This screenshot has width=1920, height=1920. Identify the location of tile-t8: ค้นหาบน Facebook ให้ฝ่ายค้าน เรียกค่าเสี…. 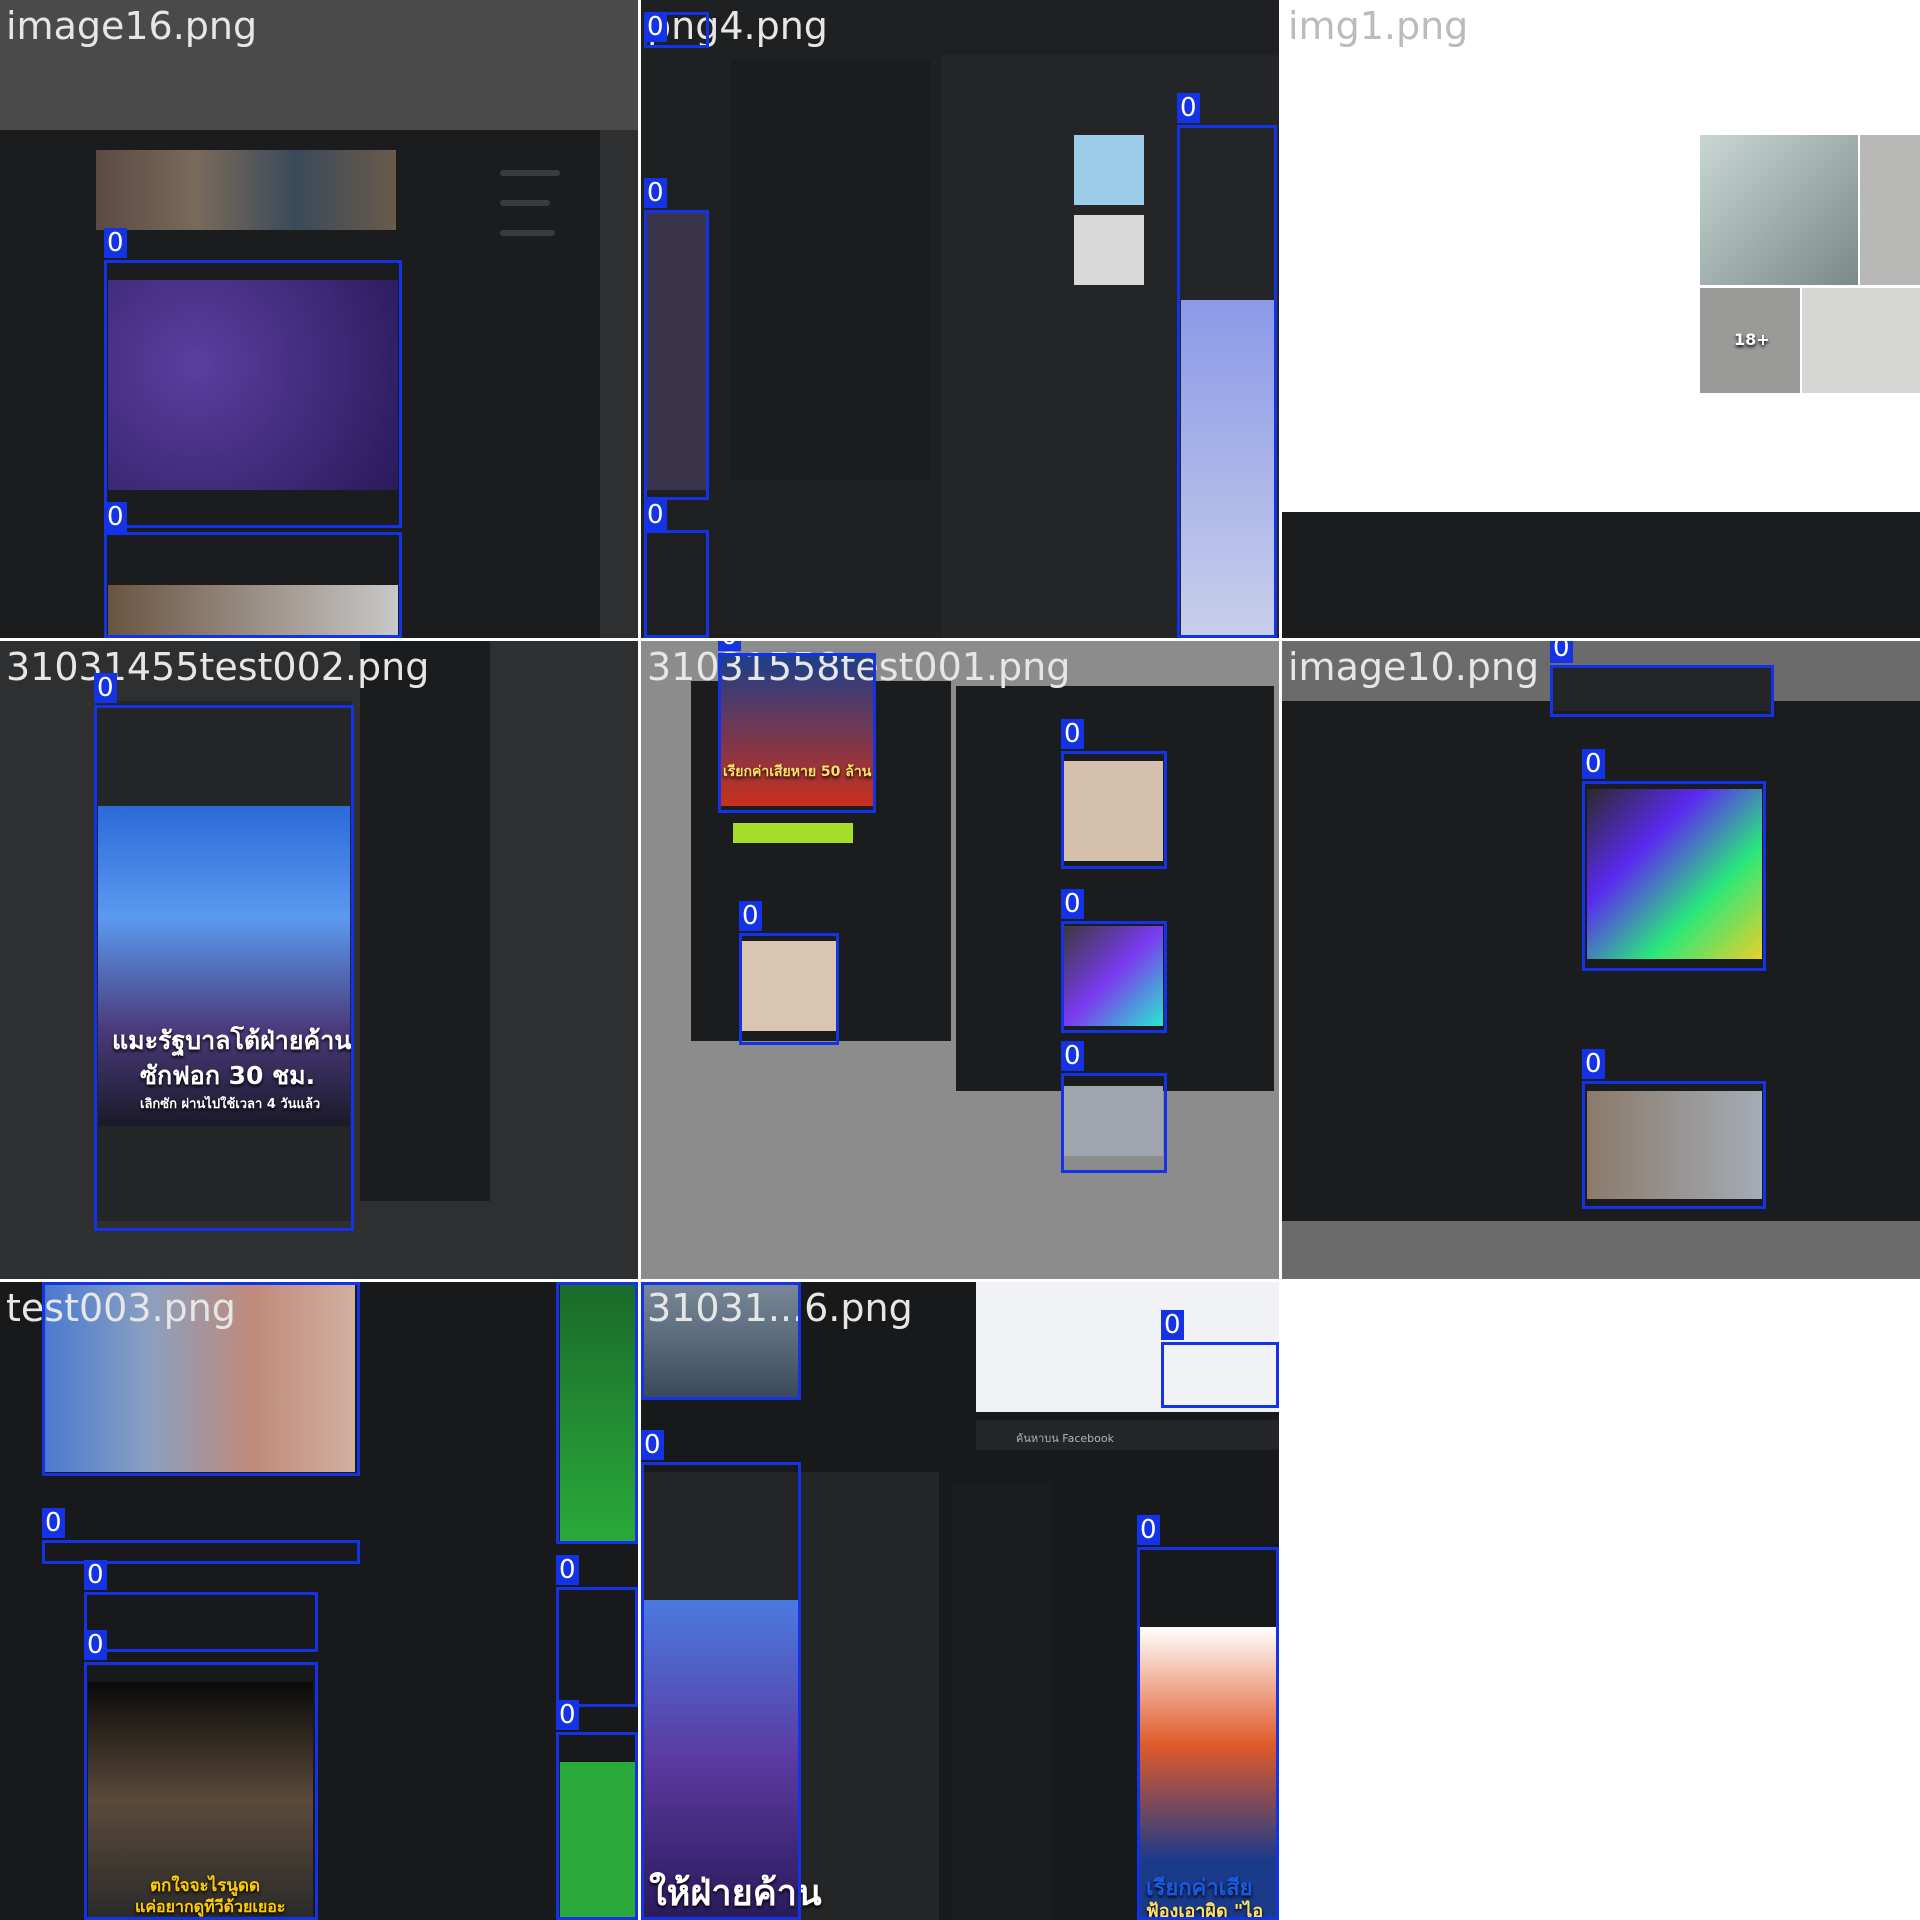
(960, 1601).